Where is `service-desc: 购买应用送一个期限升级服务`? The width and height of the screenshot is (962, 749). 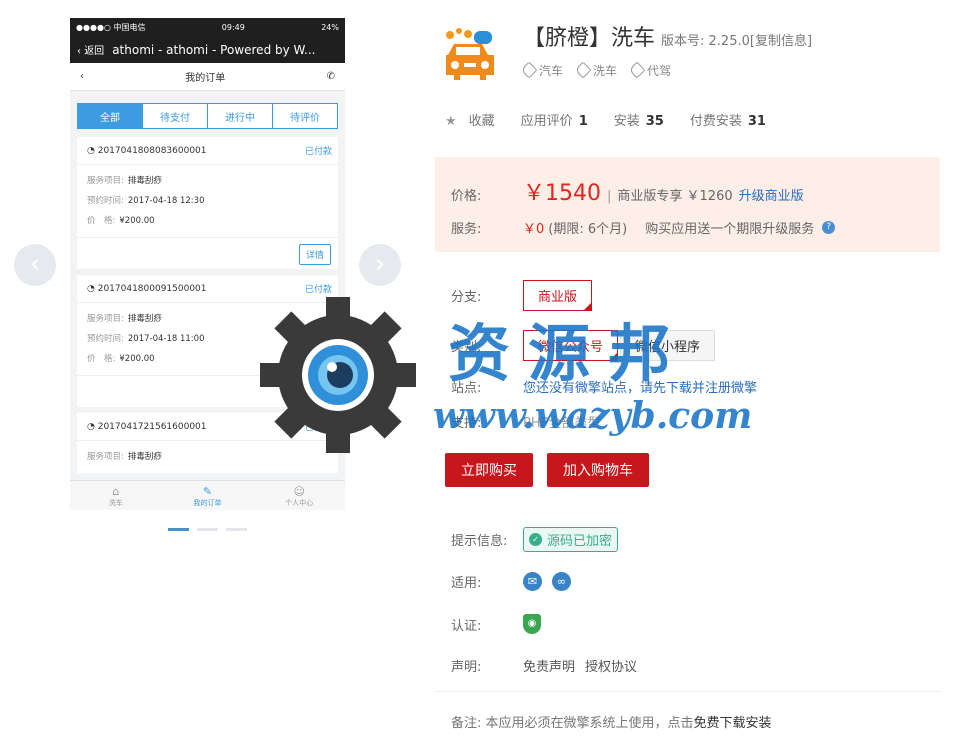 service-desc: 购买应用送一个期限升级服务 is located at coordinates (730, 229).